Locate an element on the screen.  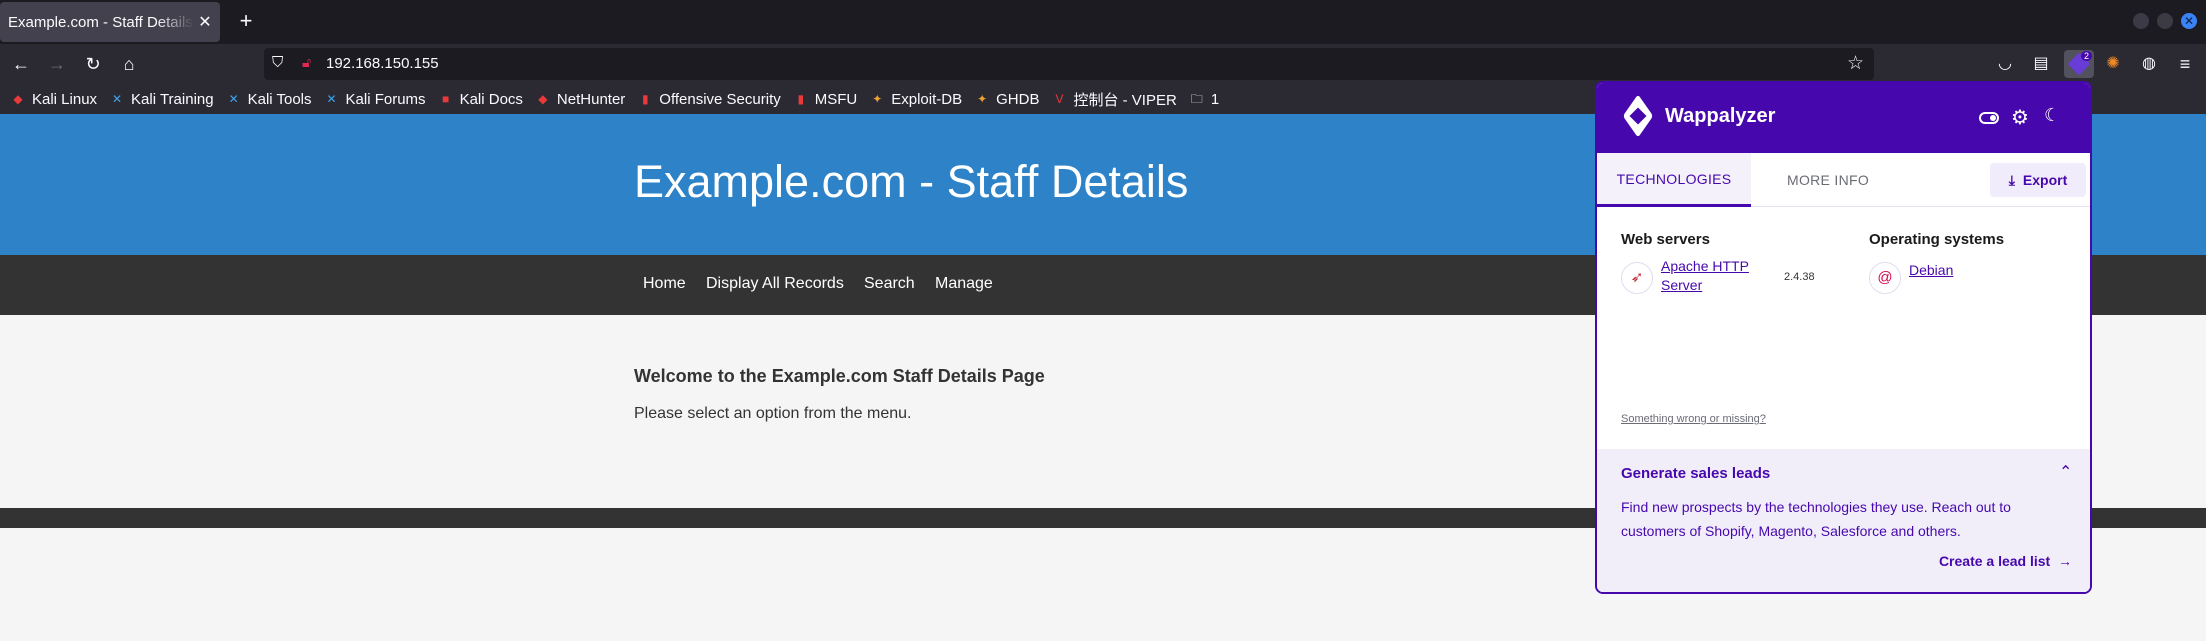
chevron-up-icon: ⌃ is located at coordinates (2065, 472).